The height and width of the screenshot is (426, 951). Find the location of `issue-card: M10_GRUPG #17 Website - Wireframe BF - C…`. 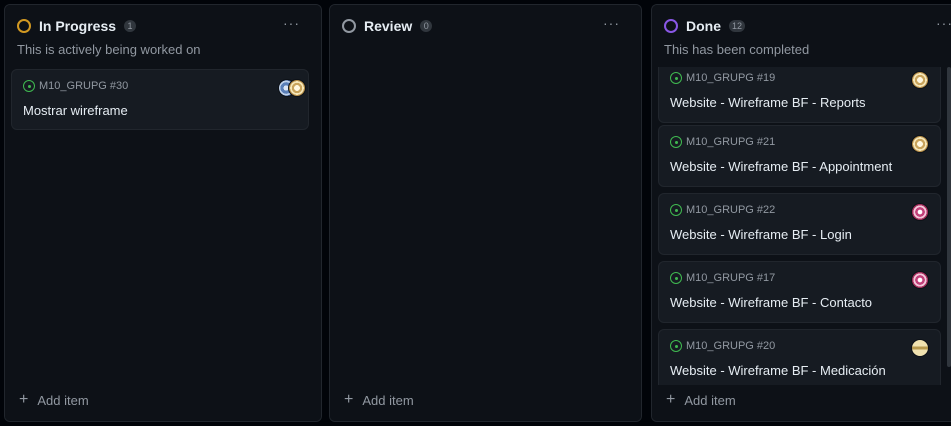

issue-card: M10_GRUPG #17 Website - Wireframe BF - C… is located at coordinates (799, 292).